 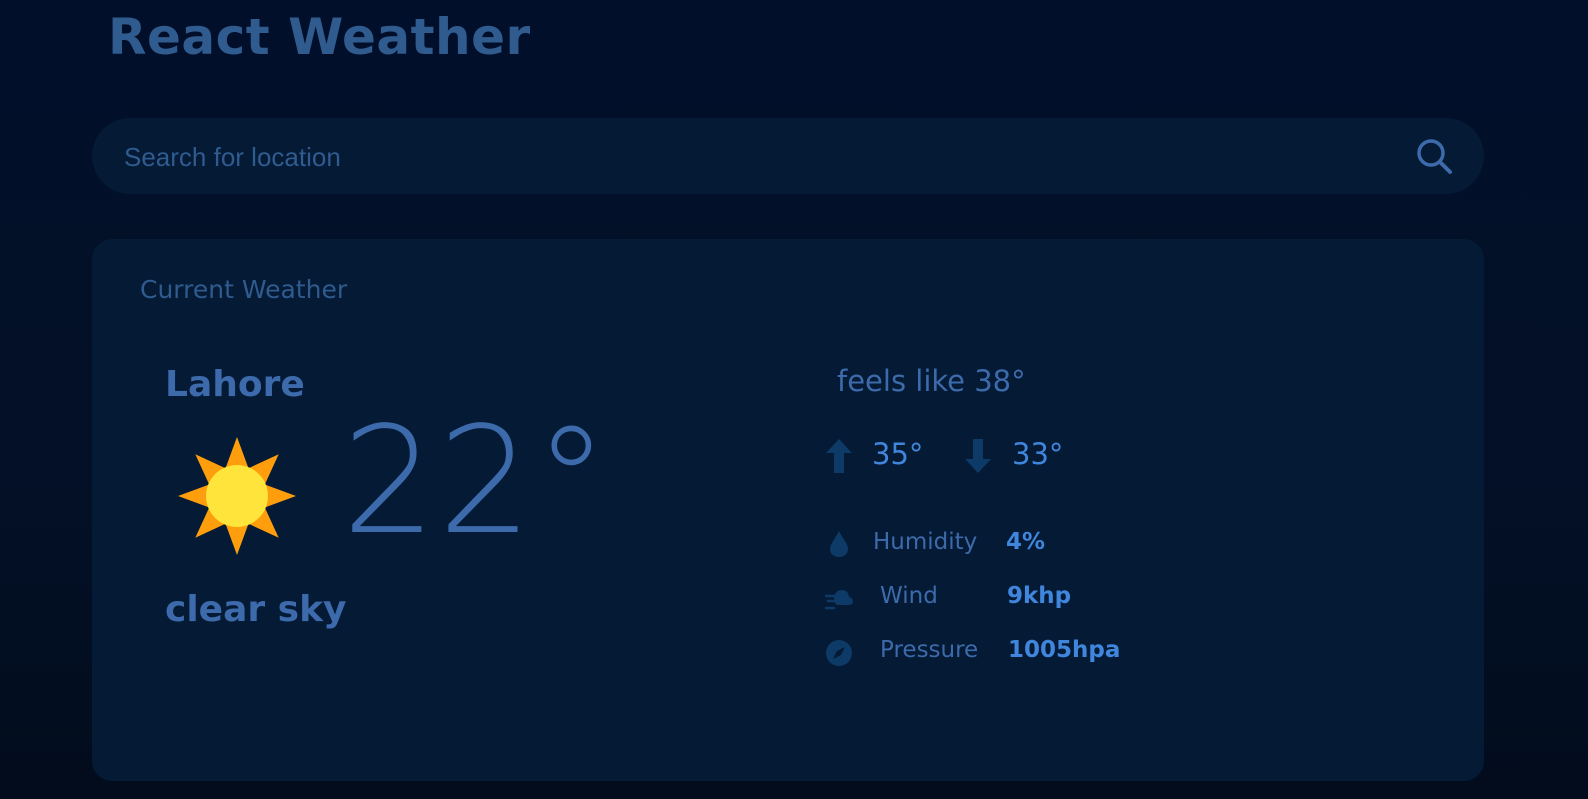 I want to click on arrow-down-icon, so click(x=978, y=456).